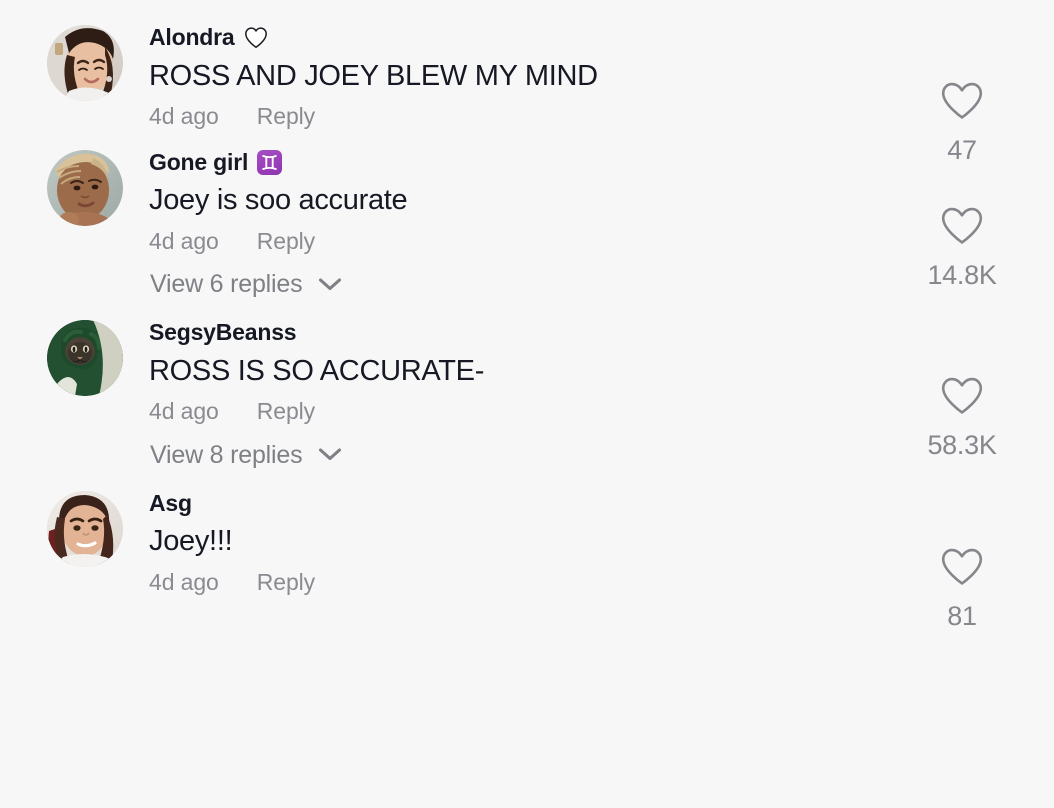 This screenshot has height=808, width=1054. I want to click on view-replies-label: View 6 replies, so click(226, 284).